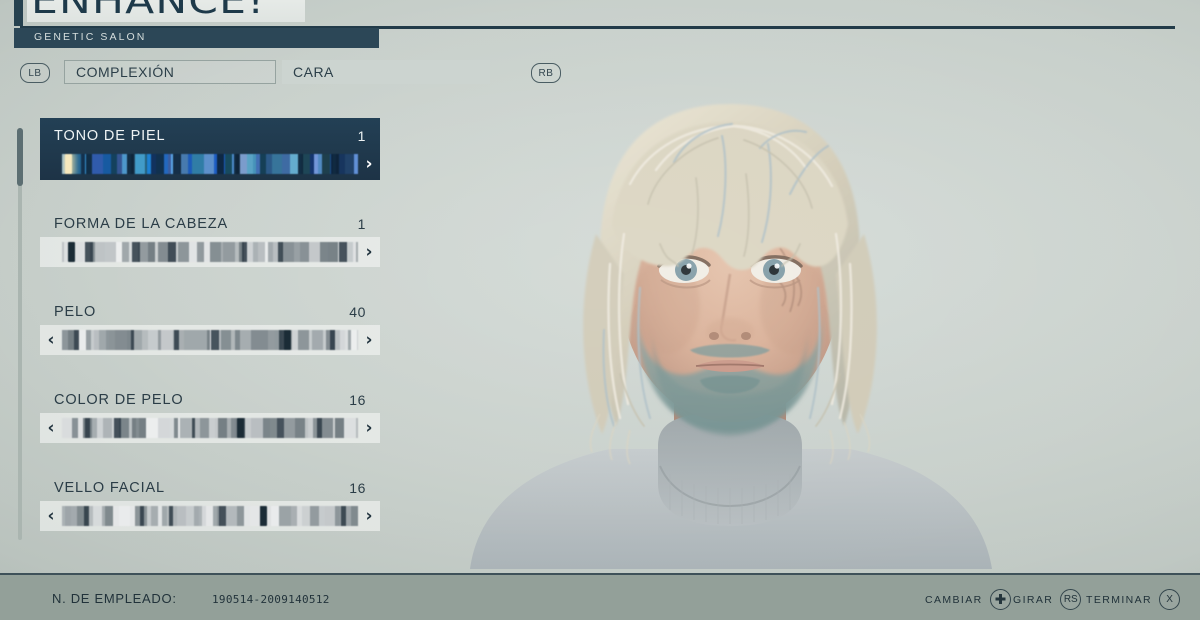 The width and height of the screenshot is (1200, 620). Describe the element at coordinates (196, 38) in the screenshot. I see `subtitle-bar: GENETIC SALON` at that location.